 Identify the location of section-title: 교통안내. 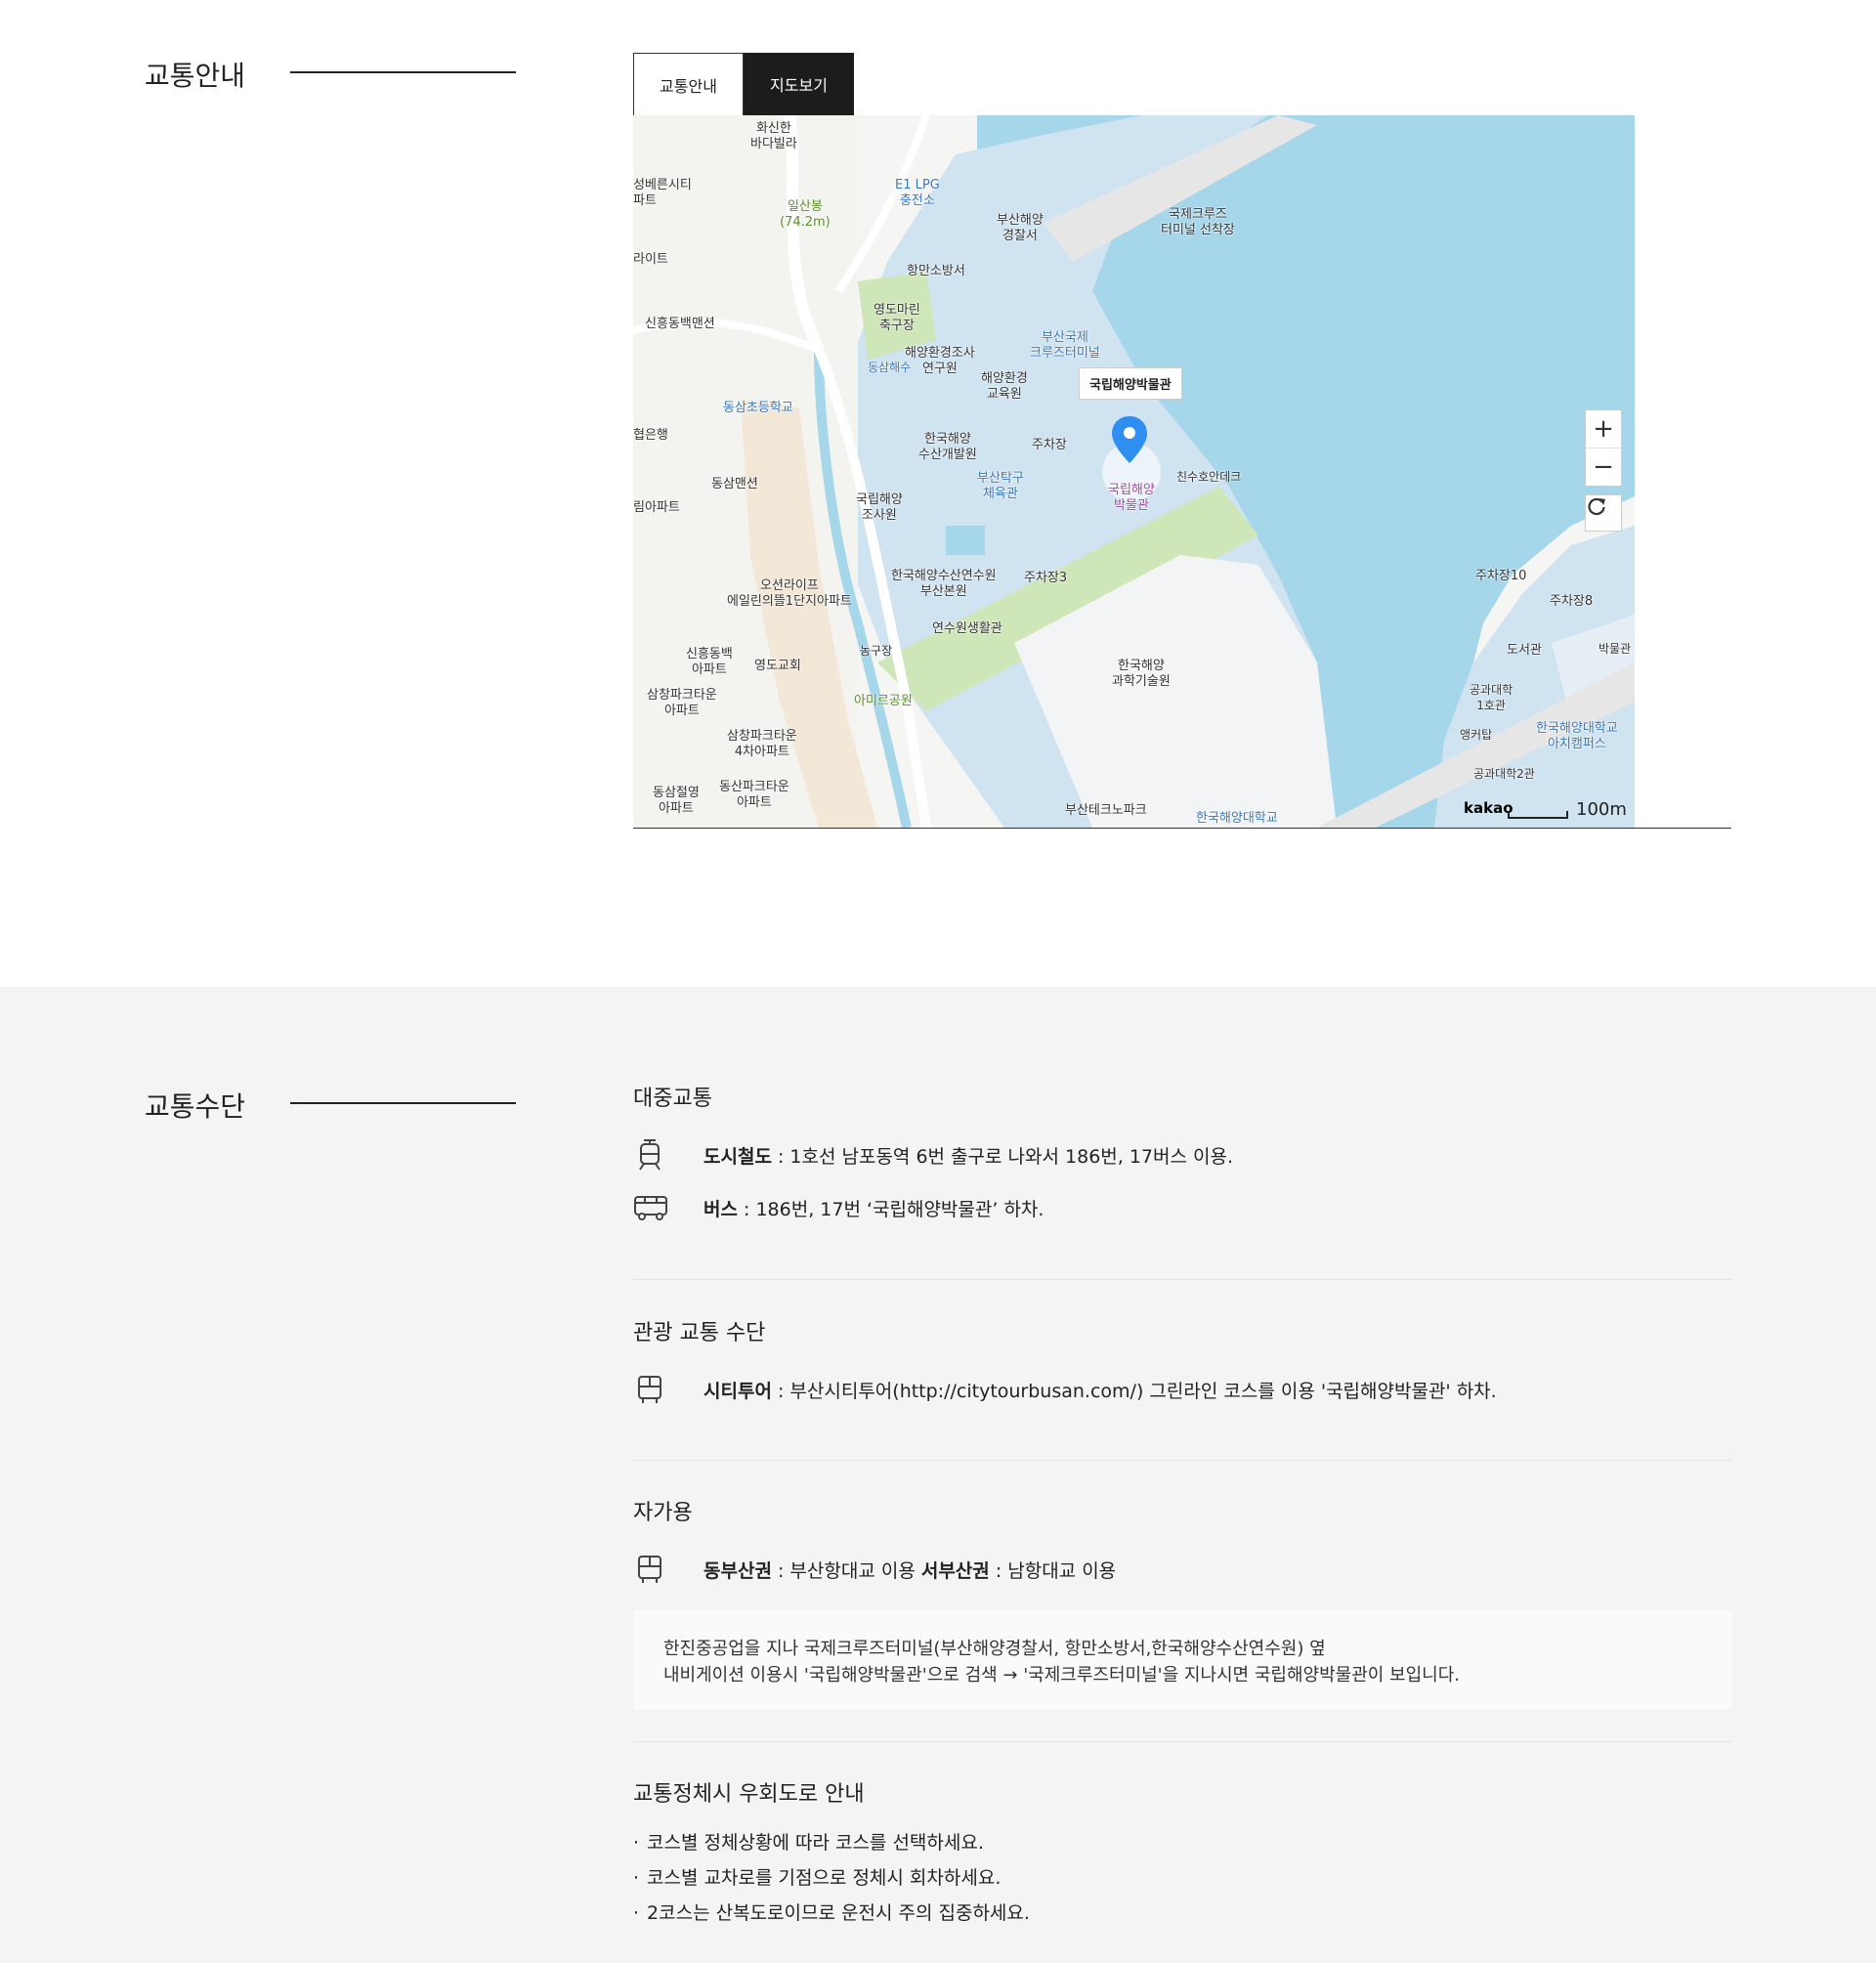
(195, 76).